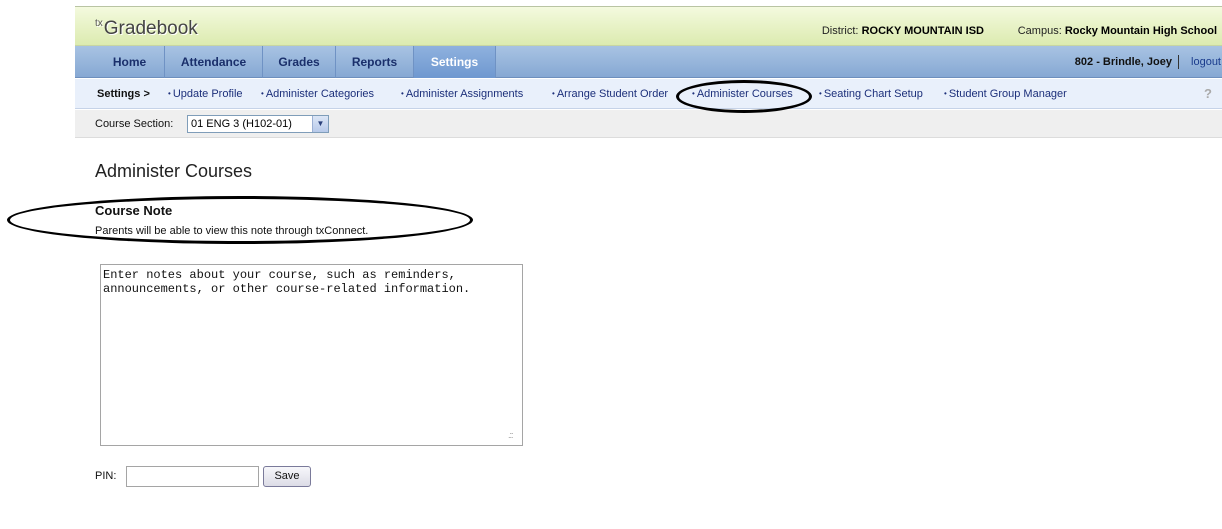  I want to click on subnav-administer-assignments: Administer Assignments, so click(462, 94).